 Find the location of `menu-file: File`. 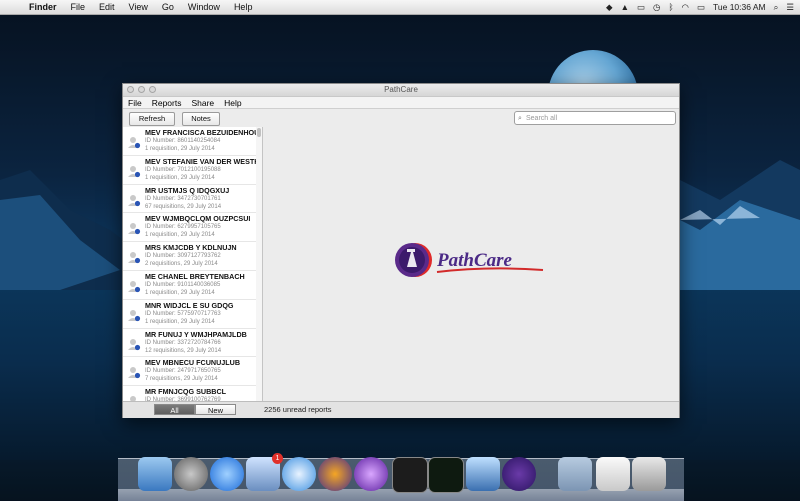

menu-file: File is located at coordinates (78, 7).